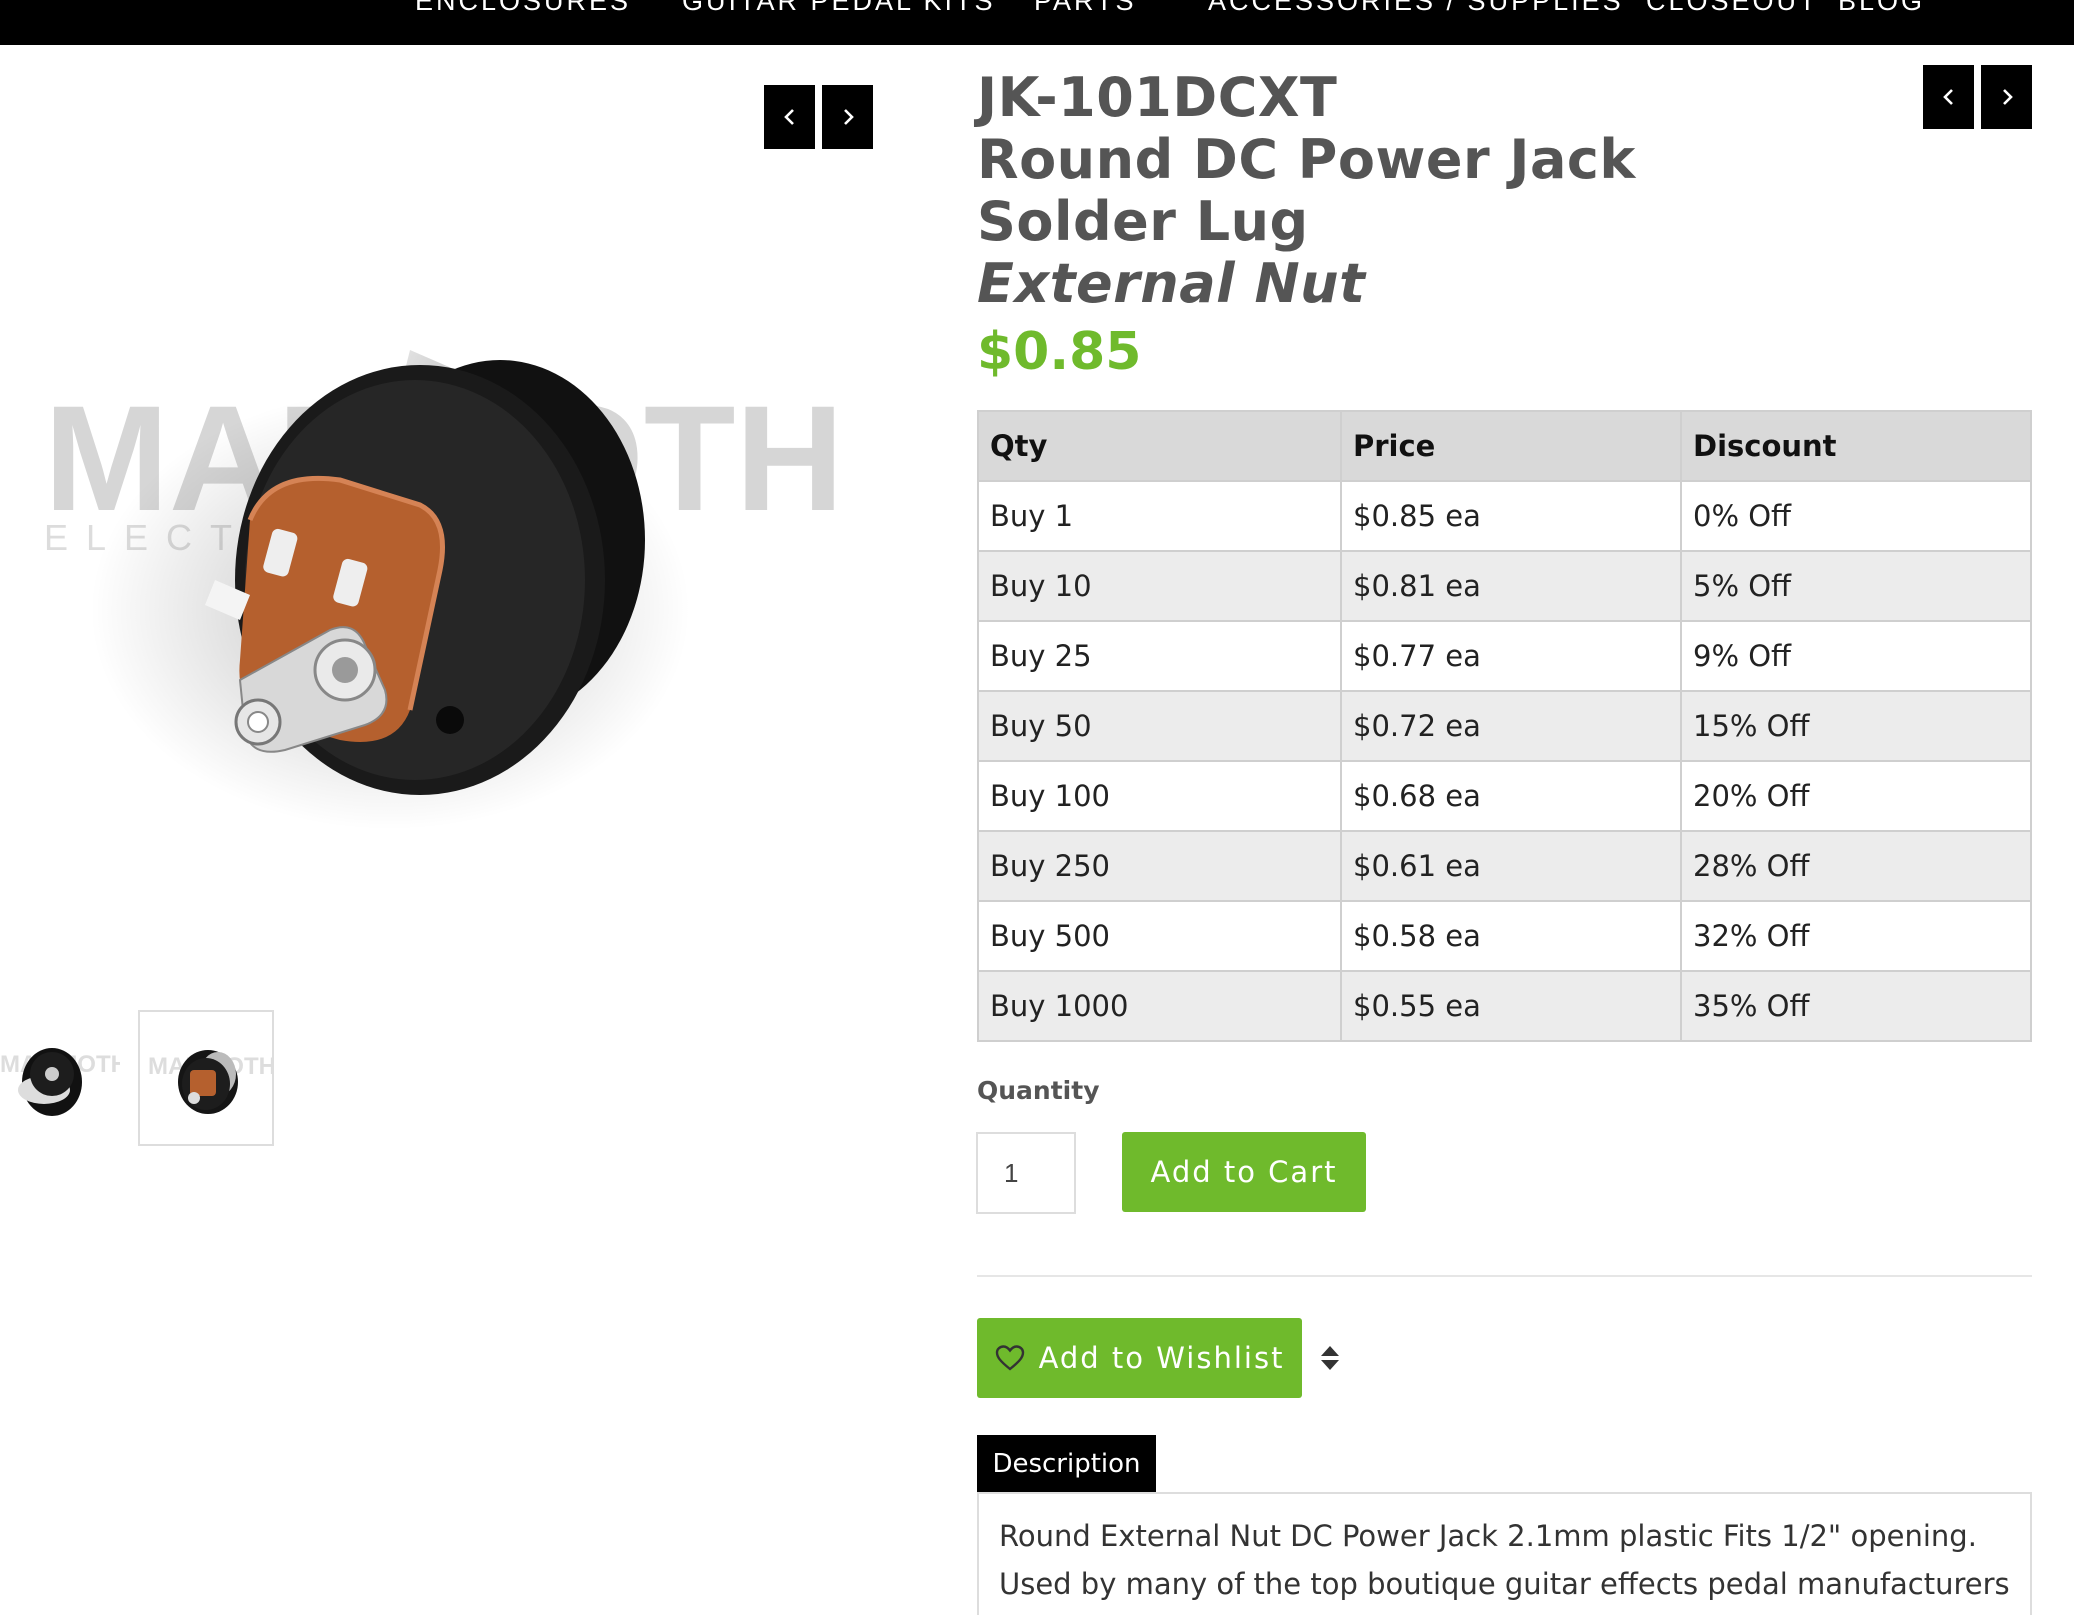 The image size is (2074, 1615). What do you see at coordinates (1085, 8) in the screenshot?
I see `nav-item-parts: PARTS` at bounding box center [1085, 8].